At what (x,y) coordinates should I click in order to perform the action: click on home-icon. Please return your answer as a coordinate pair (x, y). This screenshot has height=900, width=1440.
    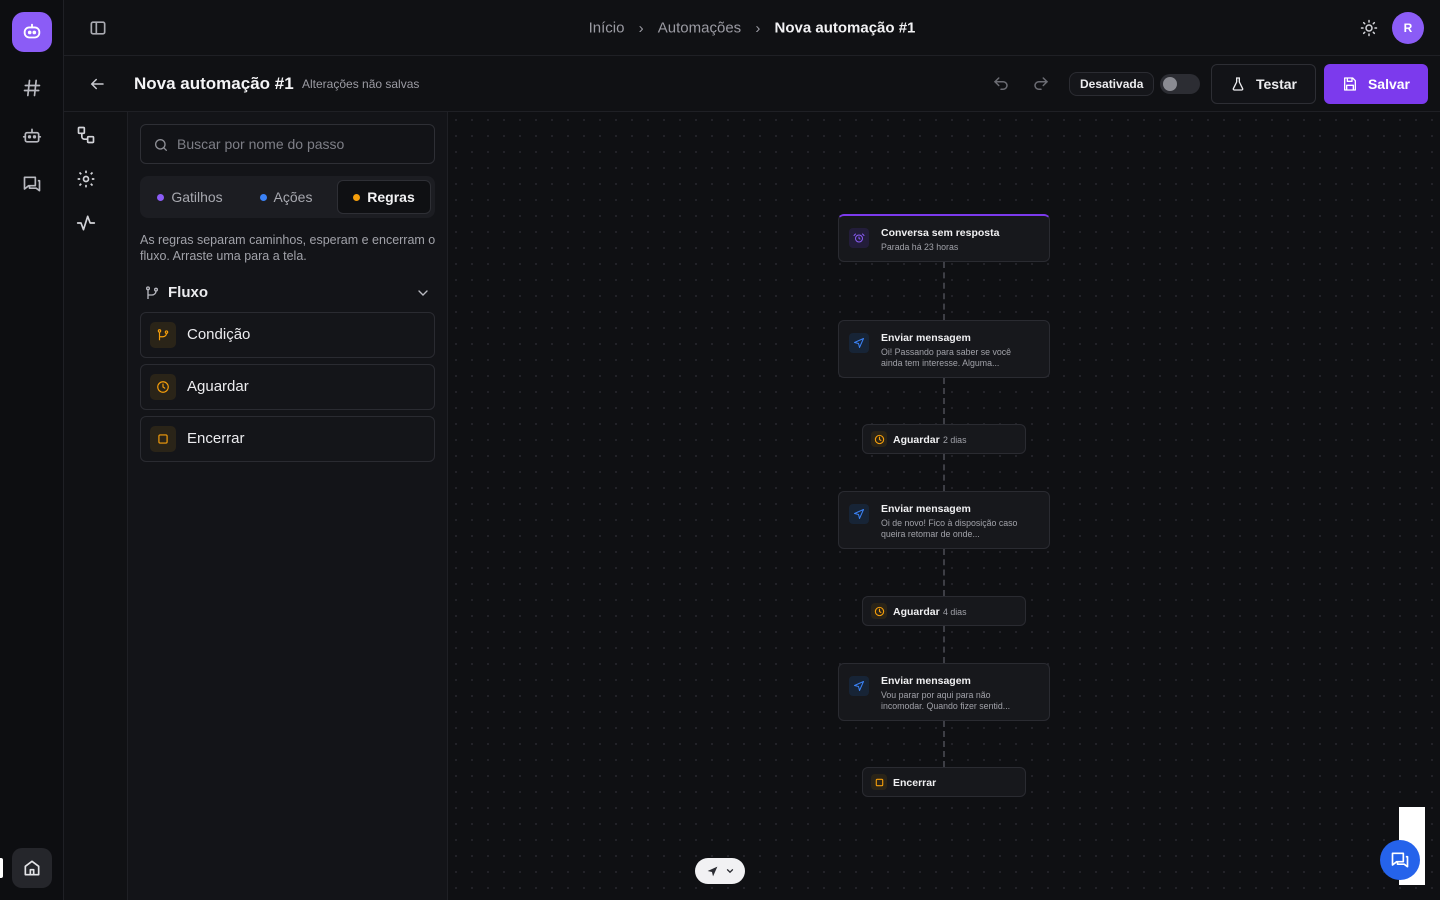
    Looking at the image, I should click on (32, 868).